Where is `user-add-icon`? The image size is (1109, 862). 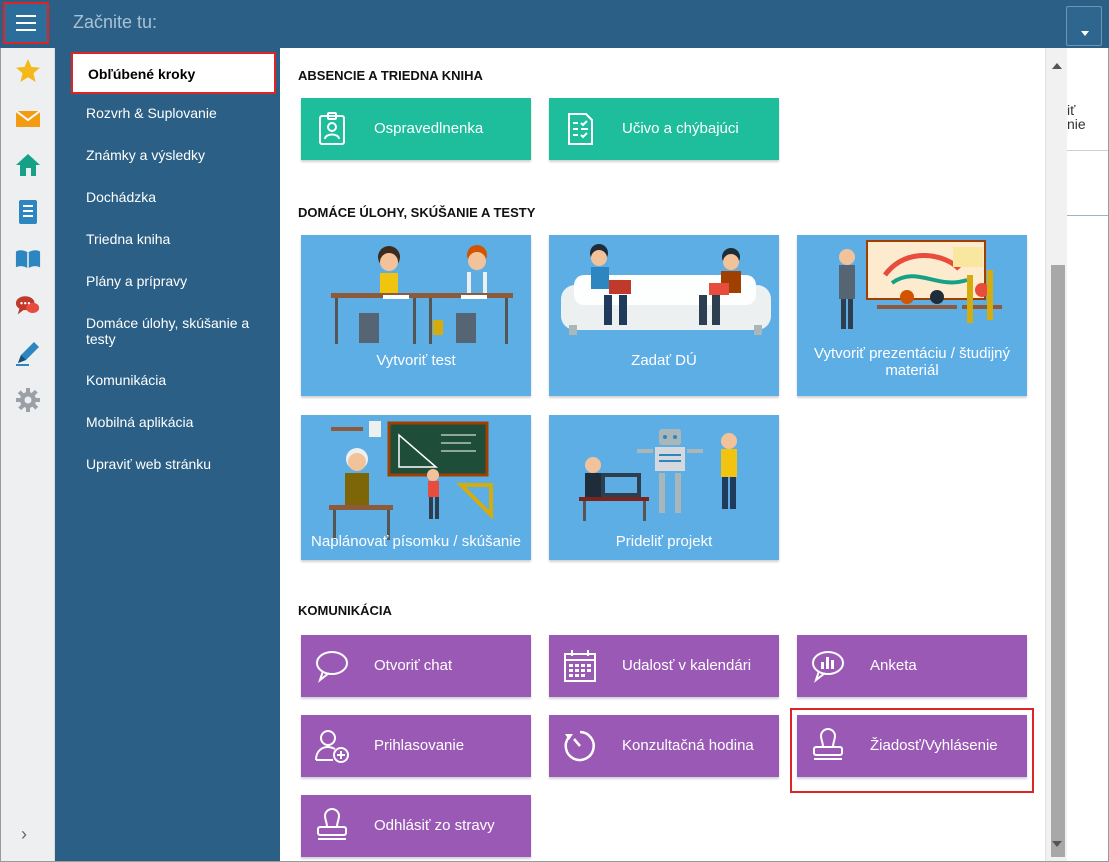 user-add-icon is located at coordinates (332, 746).